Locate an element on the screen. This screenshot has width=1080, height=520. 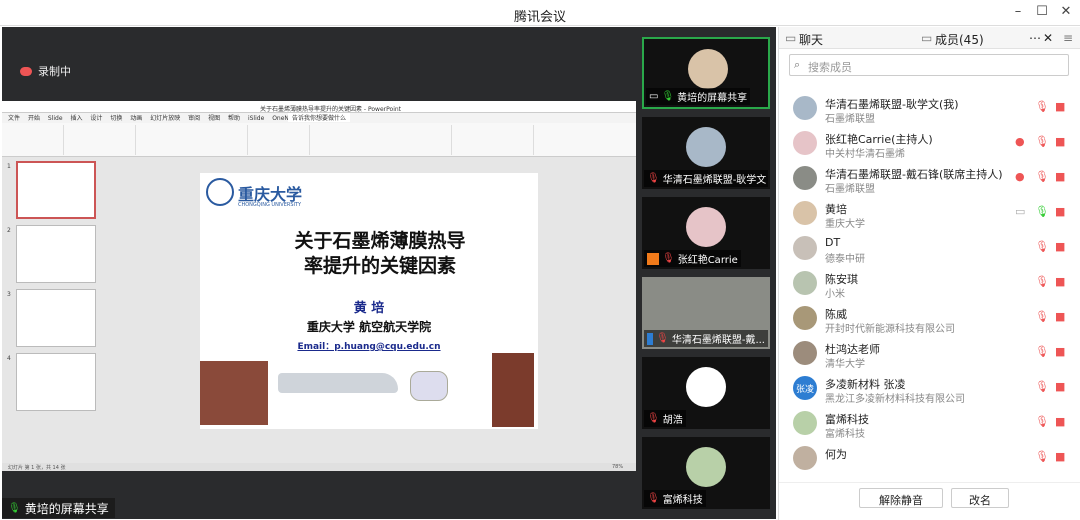
ppt-tab: 插入 is located at coordinates (76, 118).